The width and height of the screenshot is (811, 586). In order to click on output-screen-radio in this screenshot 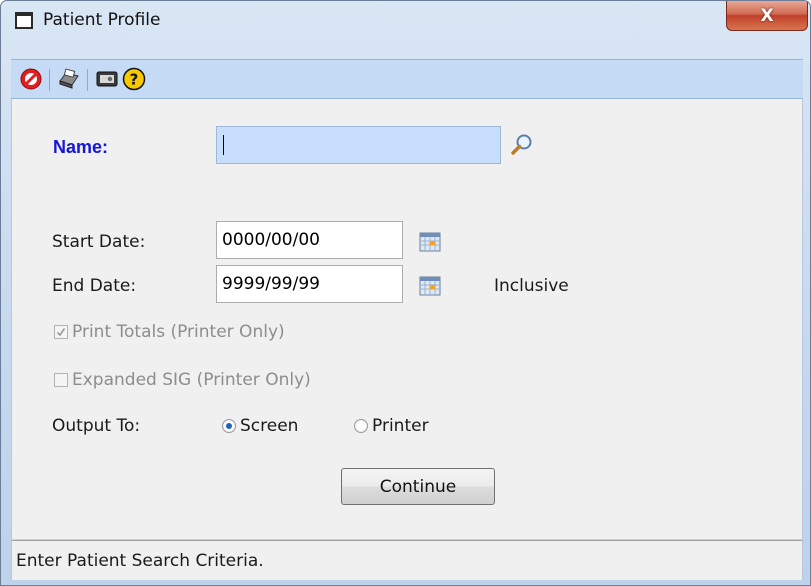, I will do `click(229, 426)`.